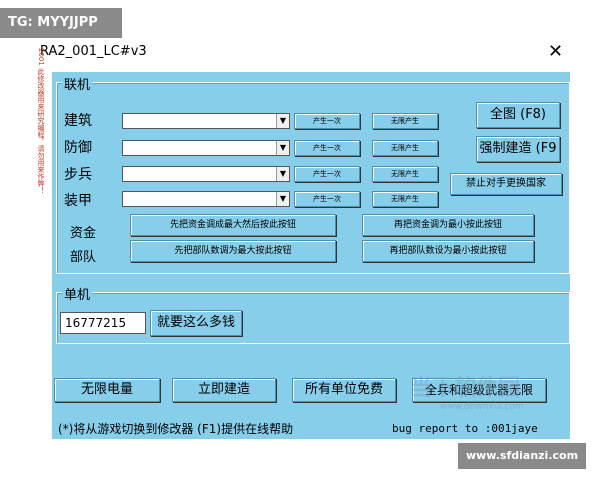  What do you see at coordinates (518, 149) in the screenshot?
I see `force-build-button: 强制建造 (F9` at bounding box center [518, 149].